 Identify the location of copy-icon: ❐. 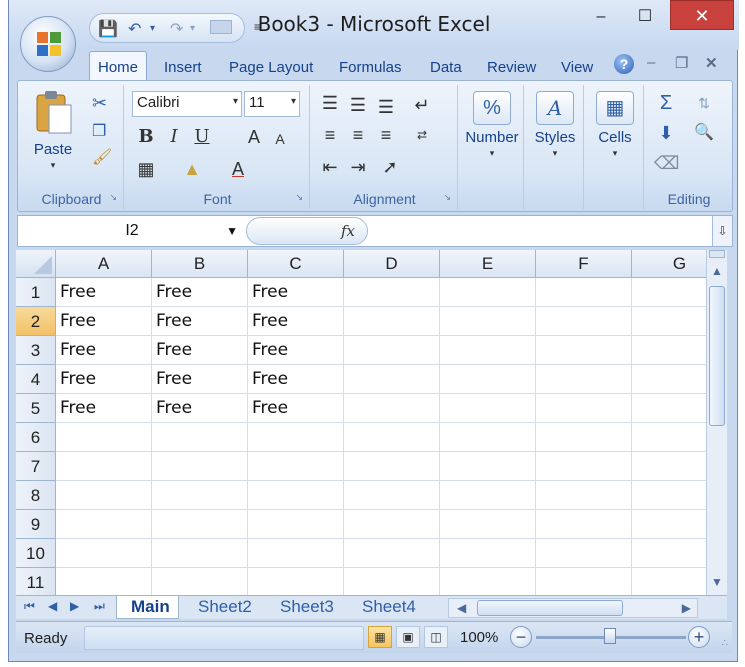
(99, 131).